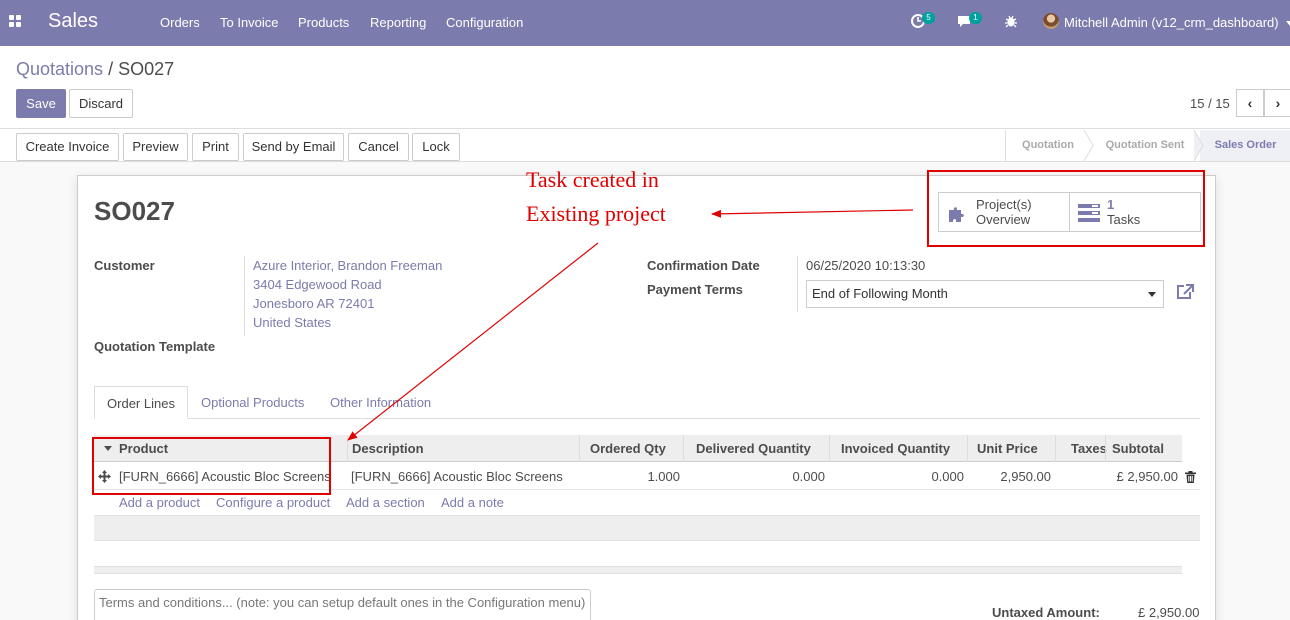 Image resolution: width=1290 pixels, height=620 pixels. What do you see at coordinates (645, 128) in the screenshot?
I see `control-panel-divider` at bounding box center [645, 128].